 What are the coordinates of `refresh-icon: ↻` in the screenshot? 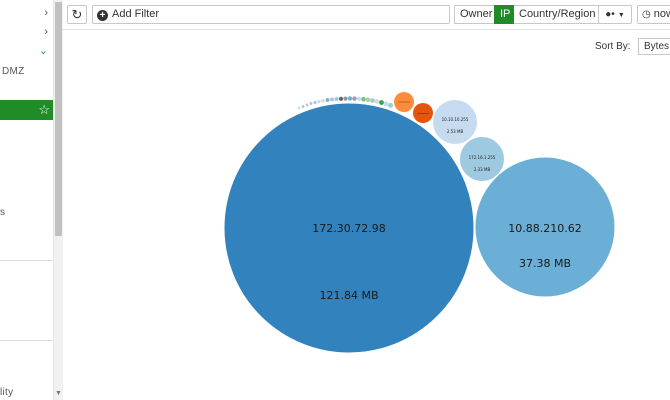 It's located at (77, 14).